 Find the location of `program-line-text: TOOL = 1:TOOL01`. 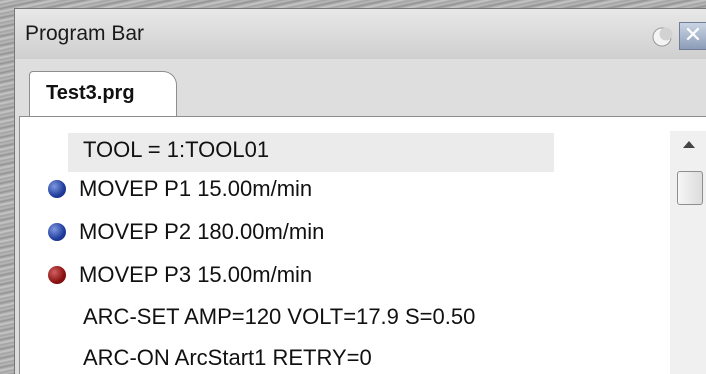

program-line-text: TOOL = 1:TOOL01 is located at coordinates (176, 149).